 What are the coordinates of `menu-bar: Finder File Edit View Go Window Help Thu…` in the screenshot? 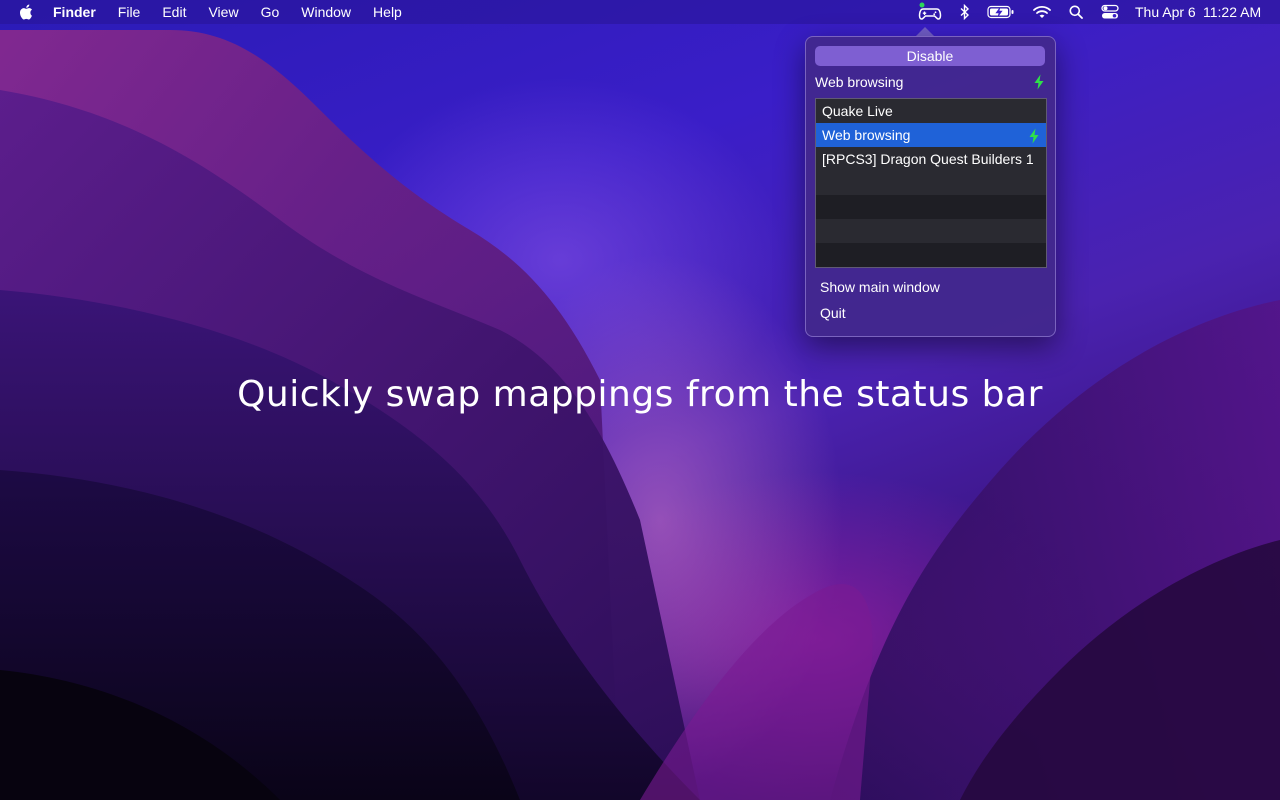 It's located at (640, 12).